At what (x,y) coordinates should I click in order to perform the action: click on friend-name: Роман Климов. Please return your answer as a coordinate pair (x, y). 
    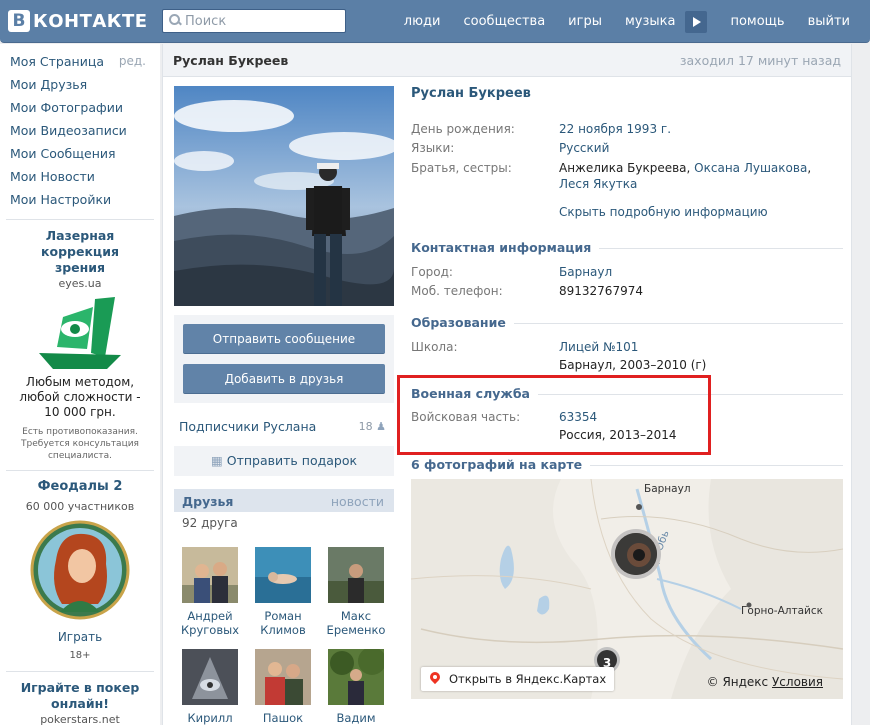
    Looking at the image, I should click on (283, 623).